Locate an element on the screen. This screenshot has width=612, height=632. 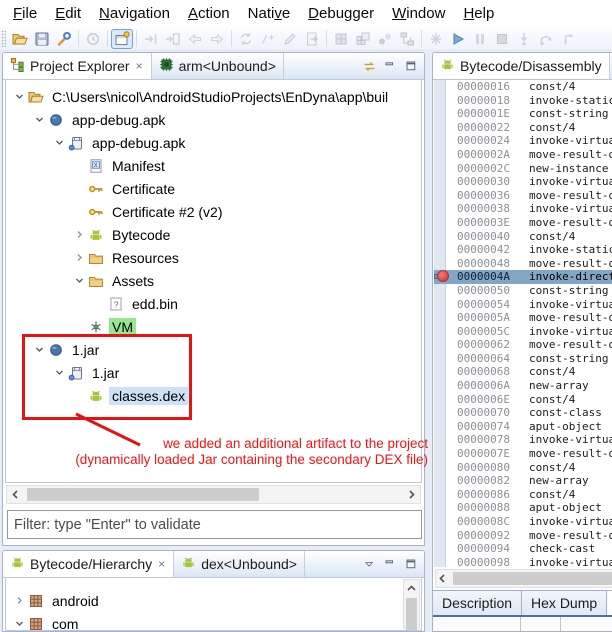
disassembly-hscrollbar is located at coordinates (523, 578).